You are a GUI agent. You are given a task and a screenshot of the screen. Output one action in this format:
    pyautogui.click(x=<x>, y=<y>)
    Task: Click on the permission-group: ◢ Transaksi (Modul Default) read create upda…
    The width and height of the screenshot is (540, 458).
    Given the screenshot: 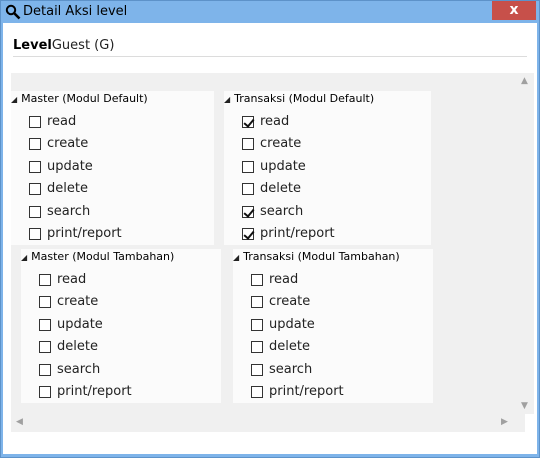 What is the action you would take?
    pyautogui.click(x=327, y=168)
    